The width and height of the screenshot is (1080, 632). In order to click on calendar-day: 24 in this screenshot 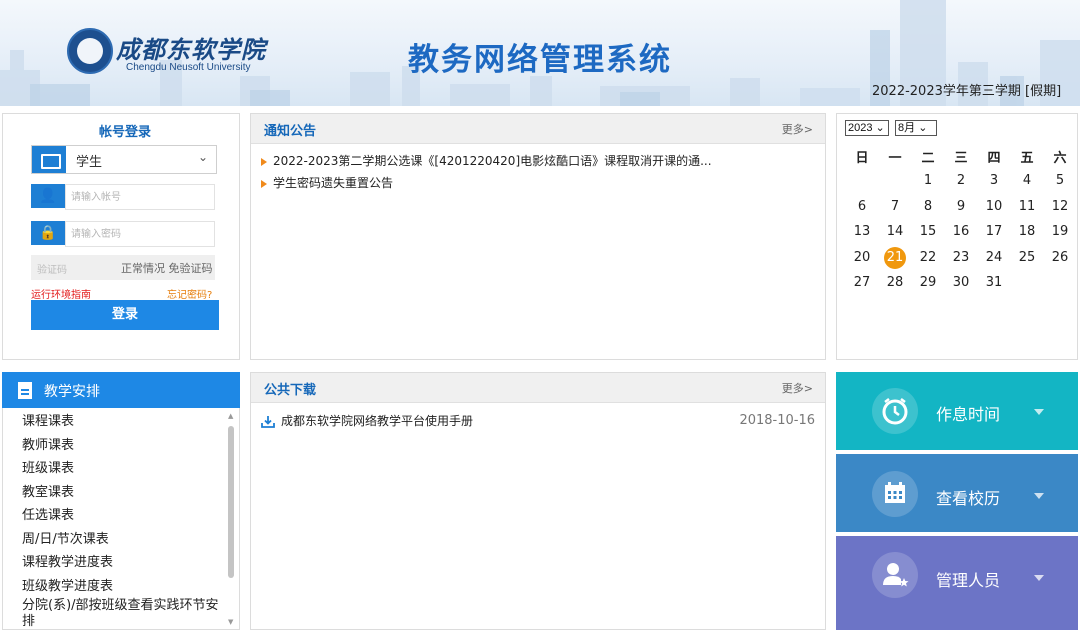, I will do `click(994, 260)`.